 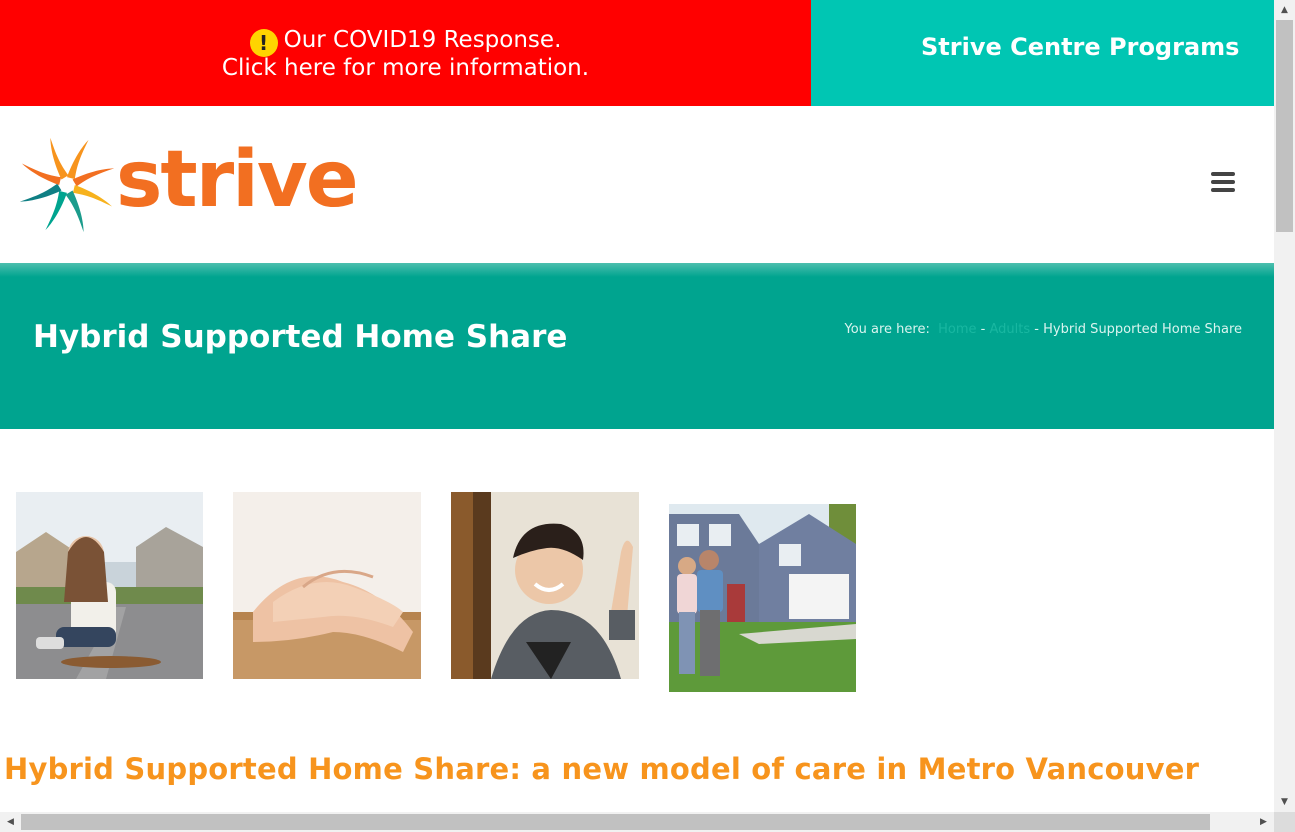 What do you see at coordinates (1284, 126) in the screenshot?
I see `vertical-scroll-thumb` at bounding box center [1284, 126].